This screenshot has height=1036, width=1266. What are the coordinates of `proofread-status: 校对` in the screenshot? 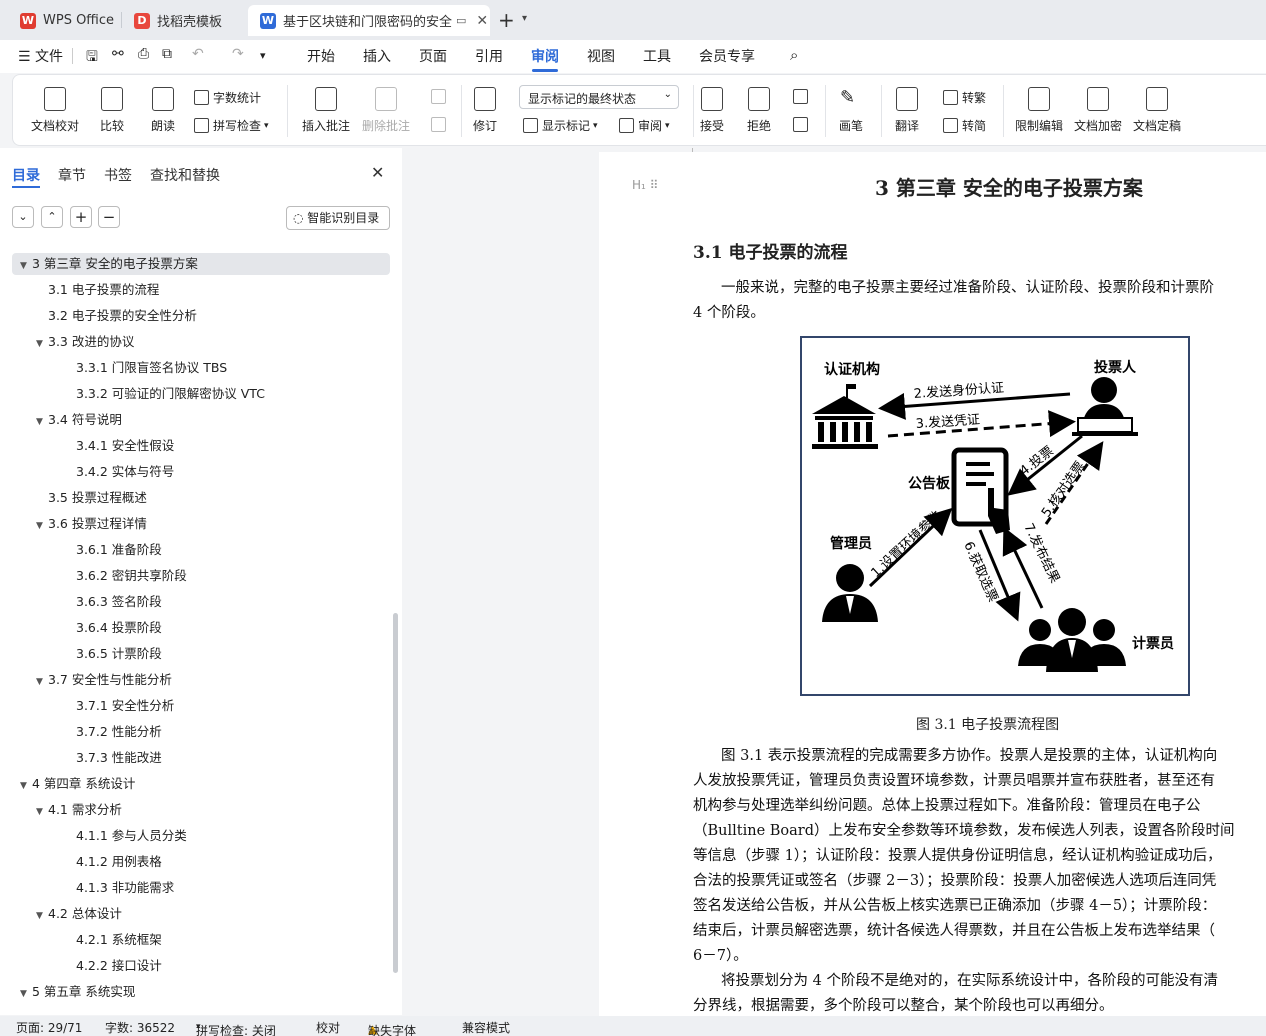 It's located at (328, 1027).